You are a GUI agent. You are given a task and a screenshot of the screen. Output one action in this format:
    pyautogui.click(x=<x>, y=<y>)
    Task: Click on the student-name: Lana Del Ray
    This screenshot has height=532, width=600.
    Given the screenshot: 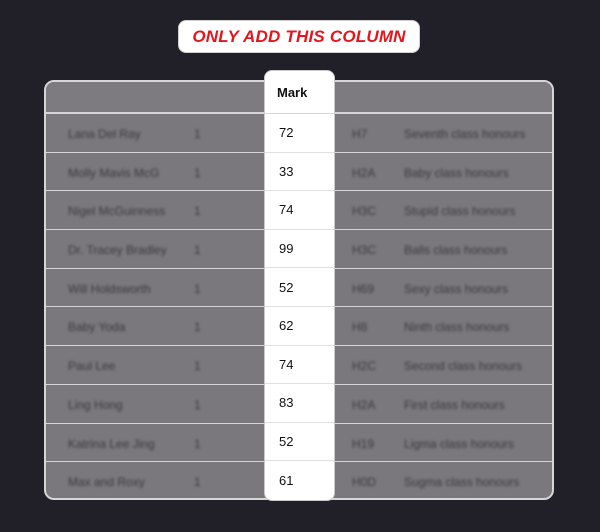 What is the action you would take?
    pyautogui.click(x=104, y=134)
    